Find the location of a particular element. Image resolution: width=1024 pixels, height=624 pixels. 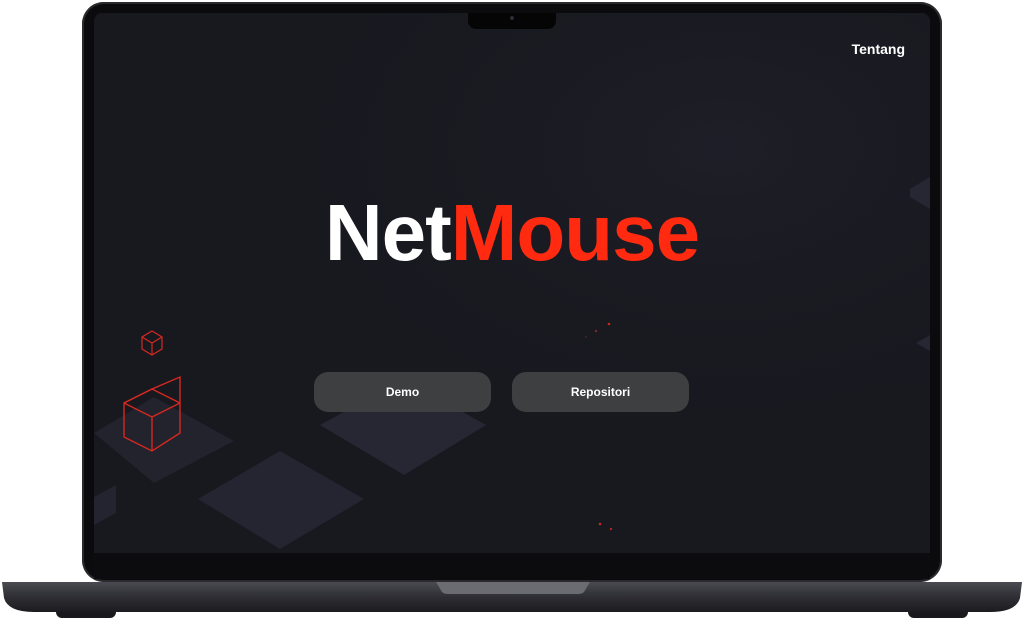

app-logo: NetMouse is located at coordinates (512, 233).